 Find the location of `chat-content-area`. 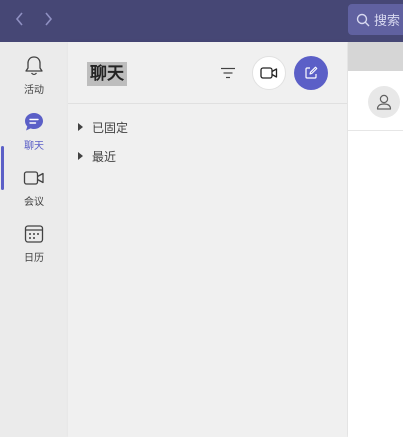

chat-content-area is located at coordinates (375, 239).